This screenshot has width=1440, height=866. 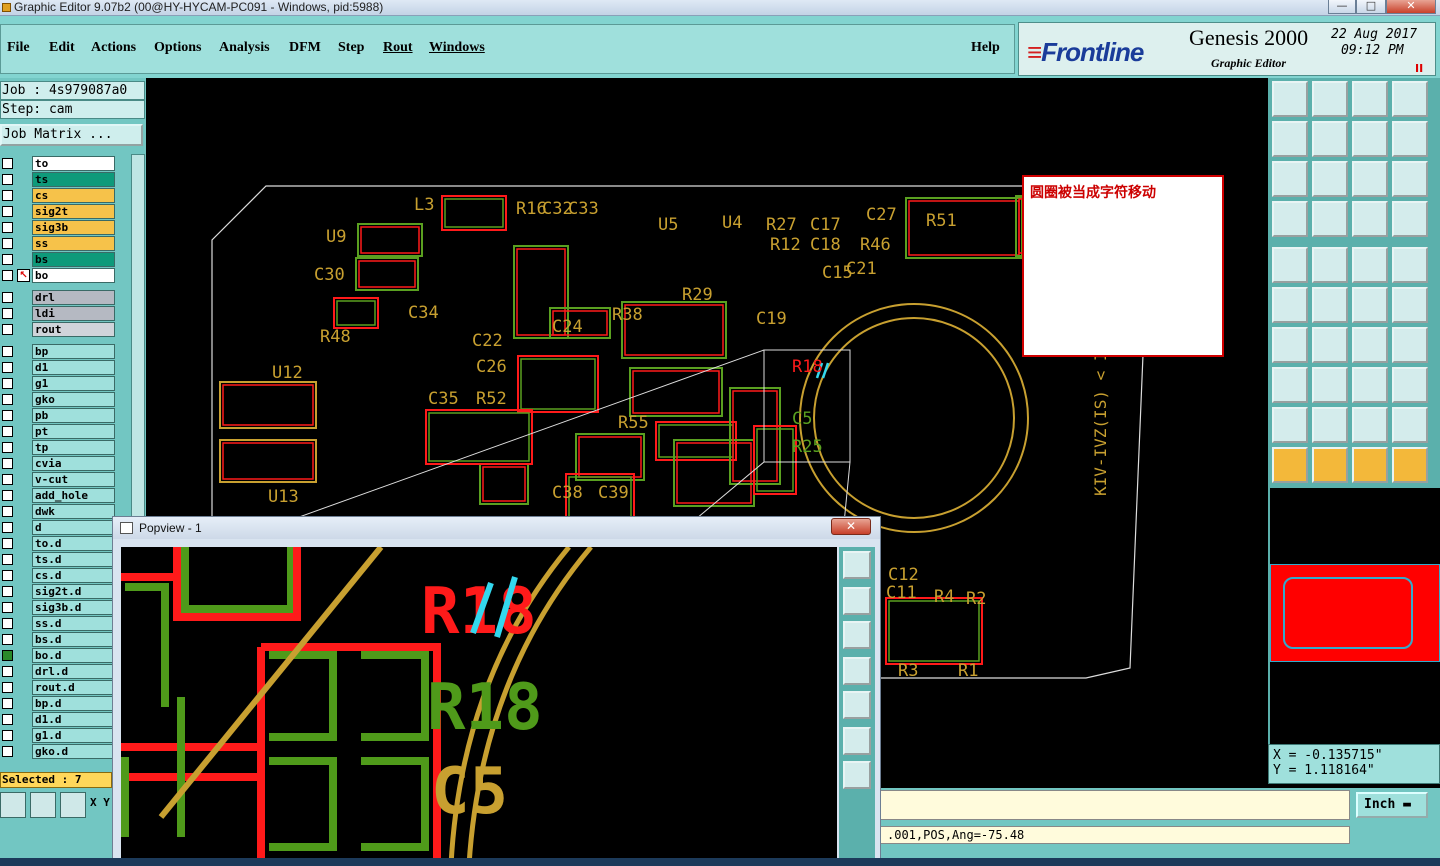 What do you see at coordinates (1330, 345) in the screenshot?
I see `arc-icon` at bounding box center [1330, 345].